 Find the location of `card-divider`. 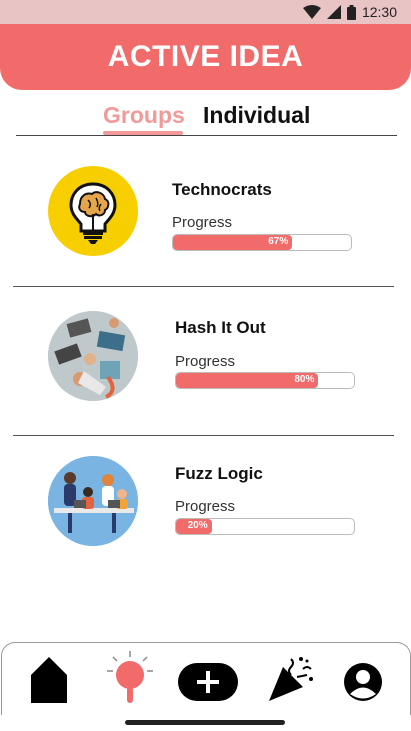

card-divider is located at coordinates (203, 286).